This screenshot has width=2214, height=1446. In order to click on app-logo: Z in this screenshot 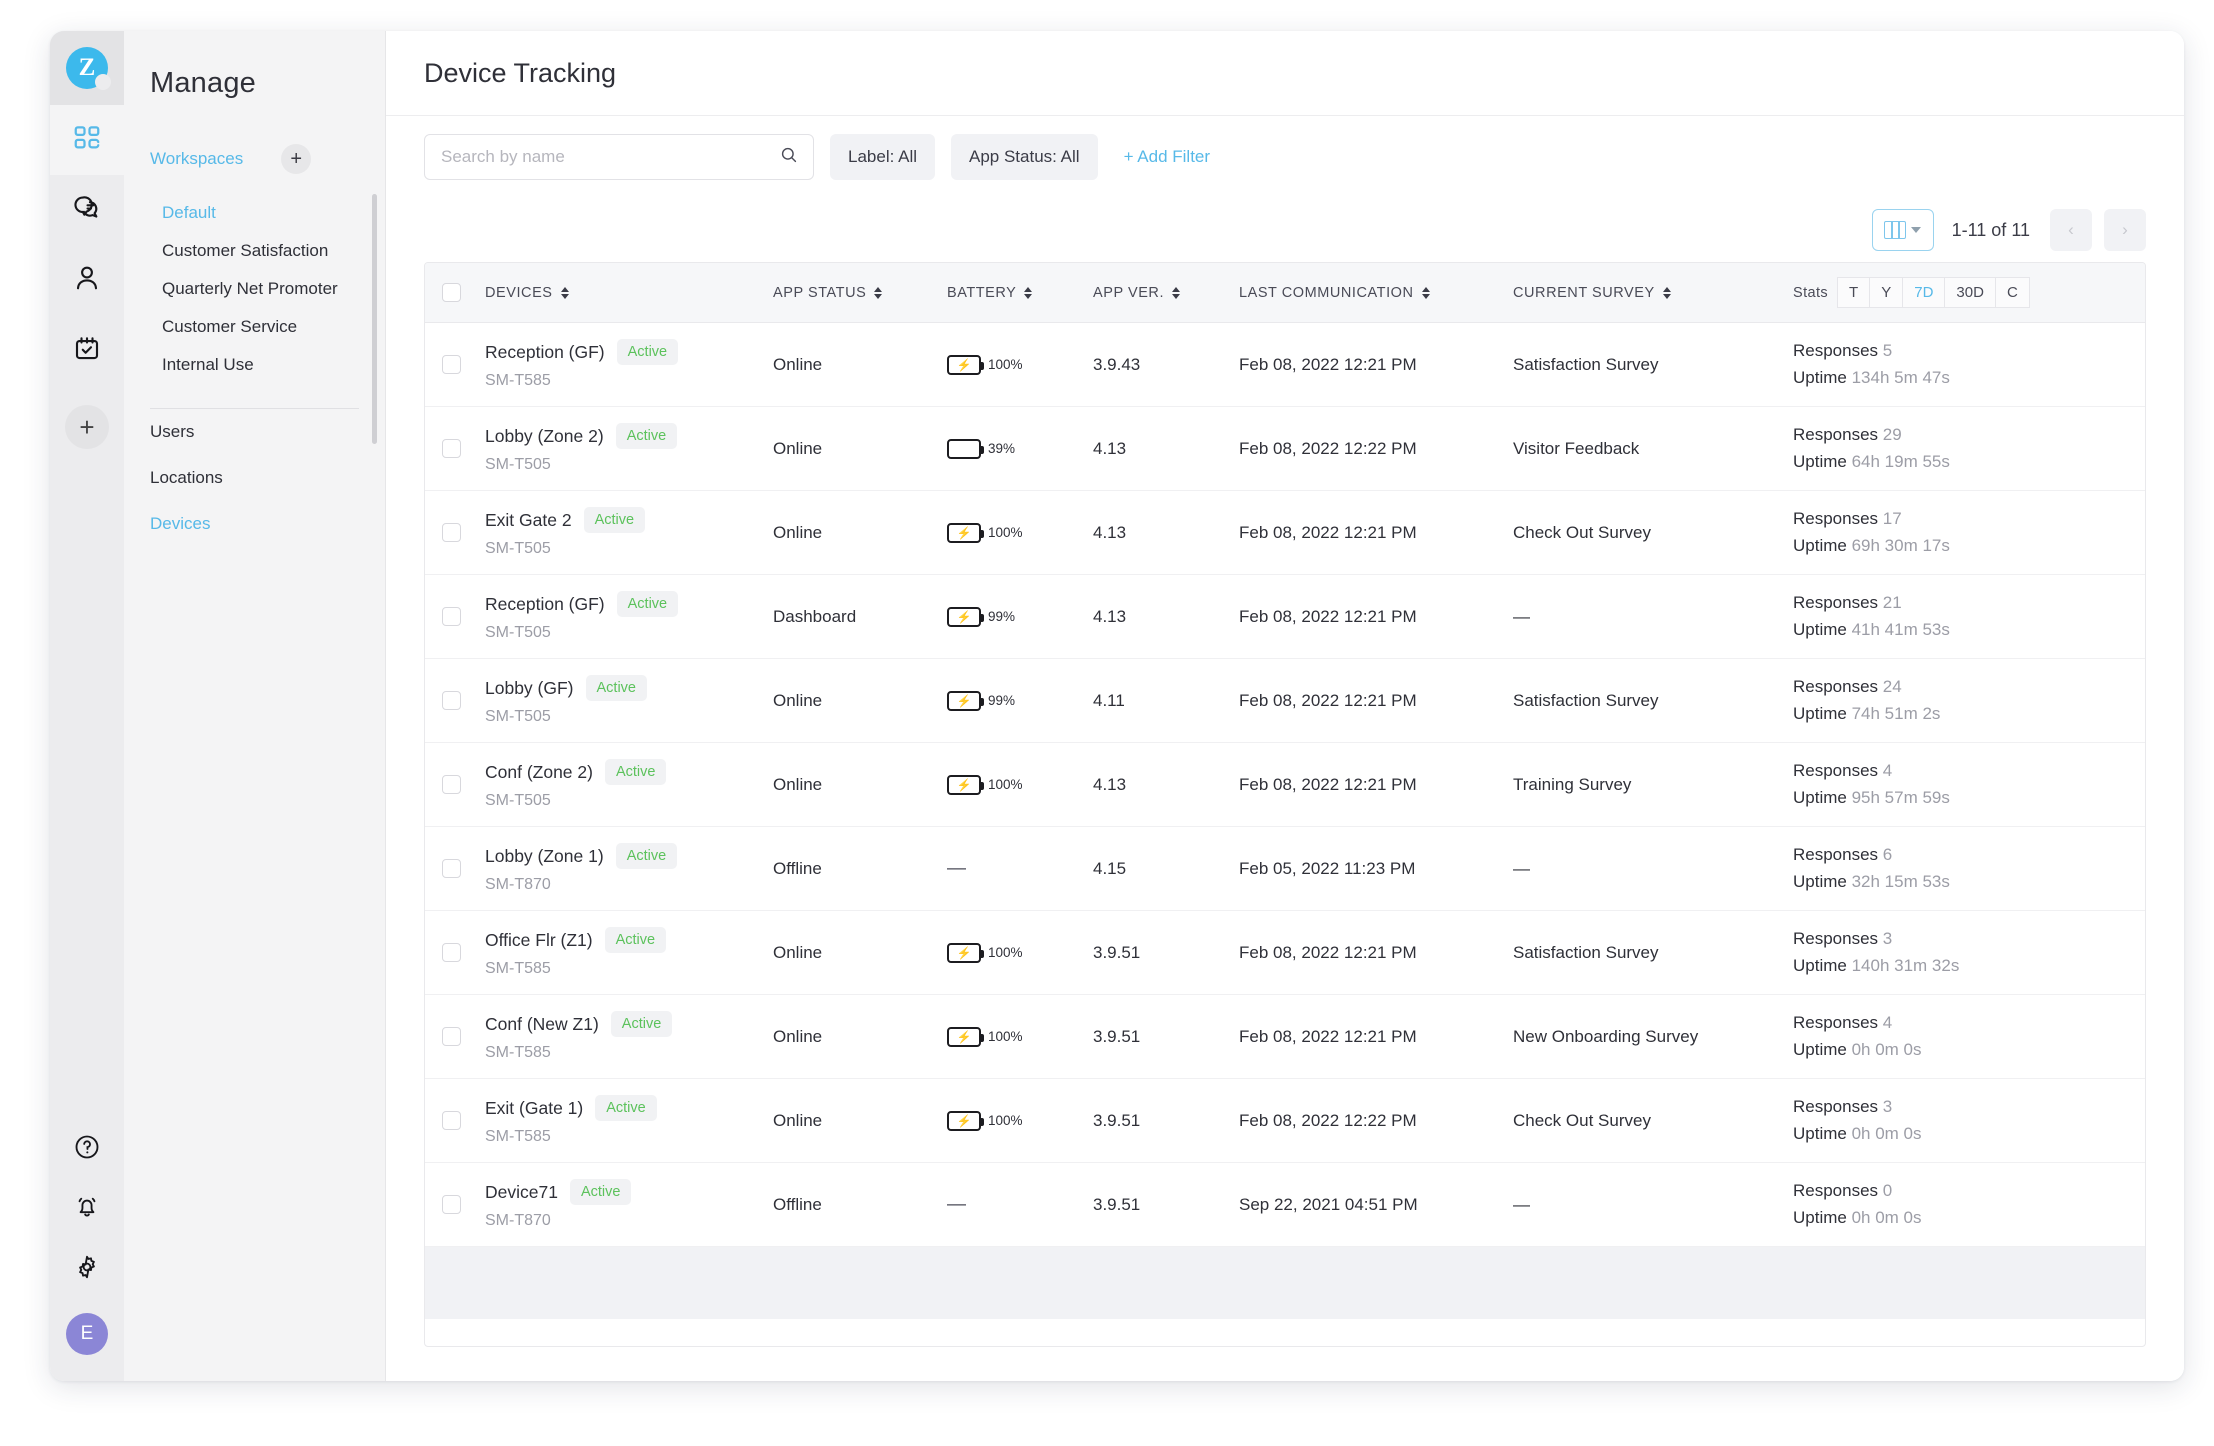, I will do `click(87, 68)`.